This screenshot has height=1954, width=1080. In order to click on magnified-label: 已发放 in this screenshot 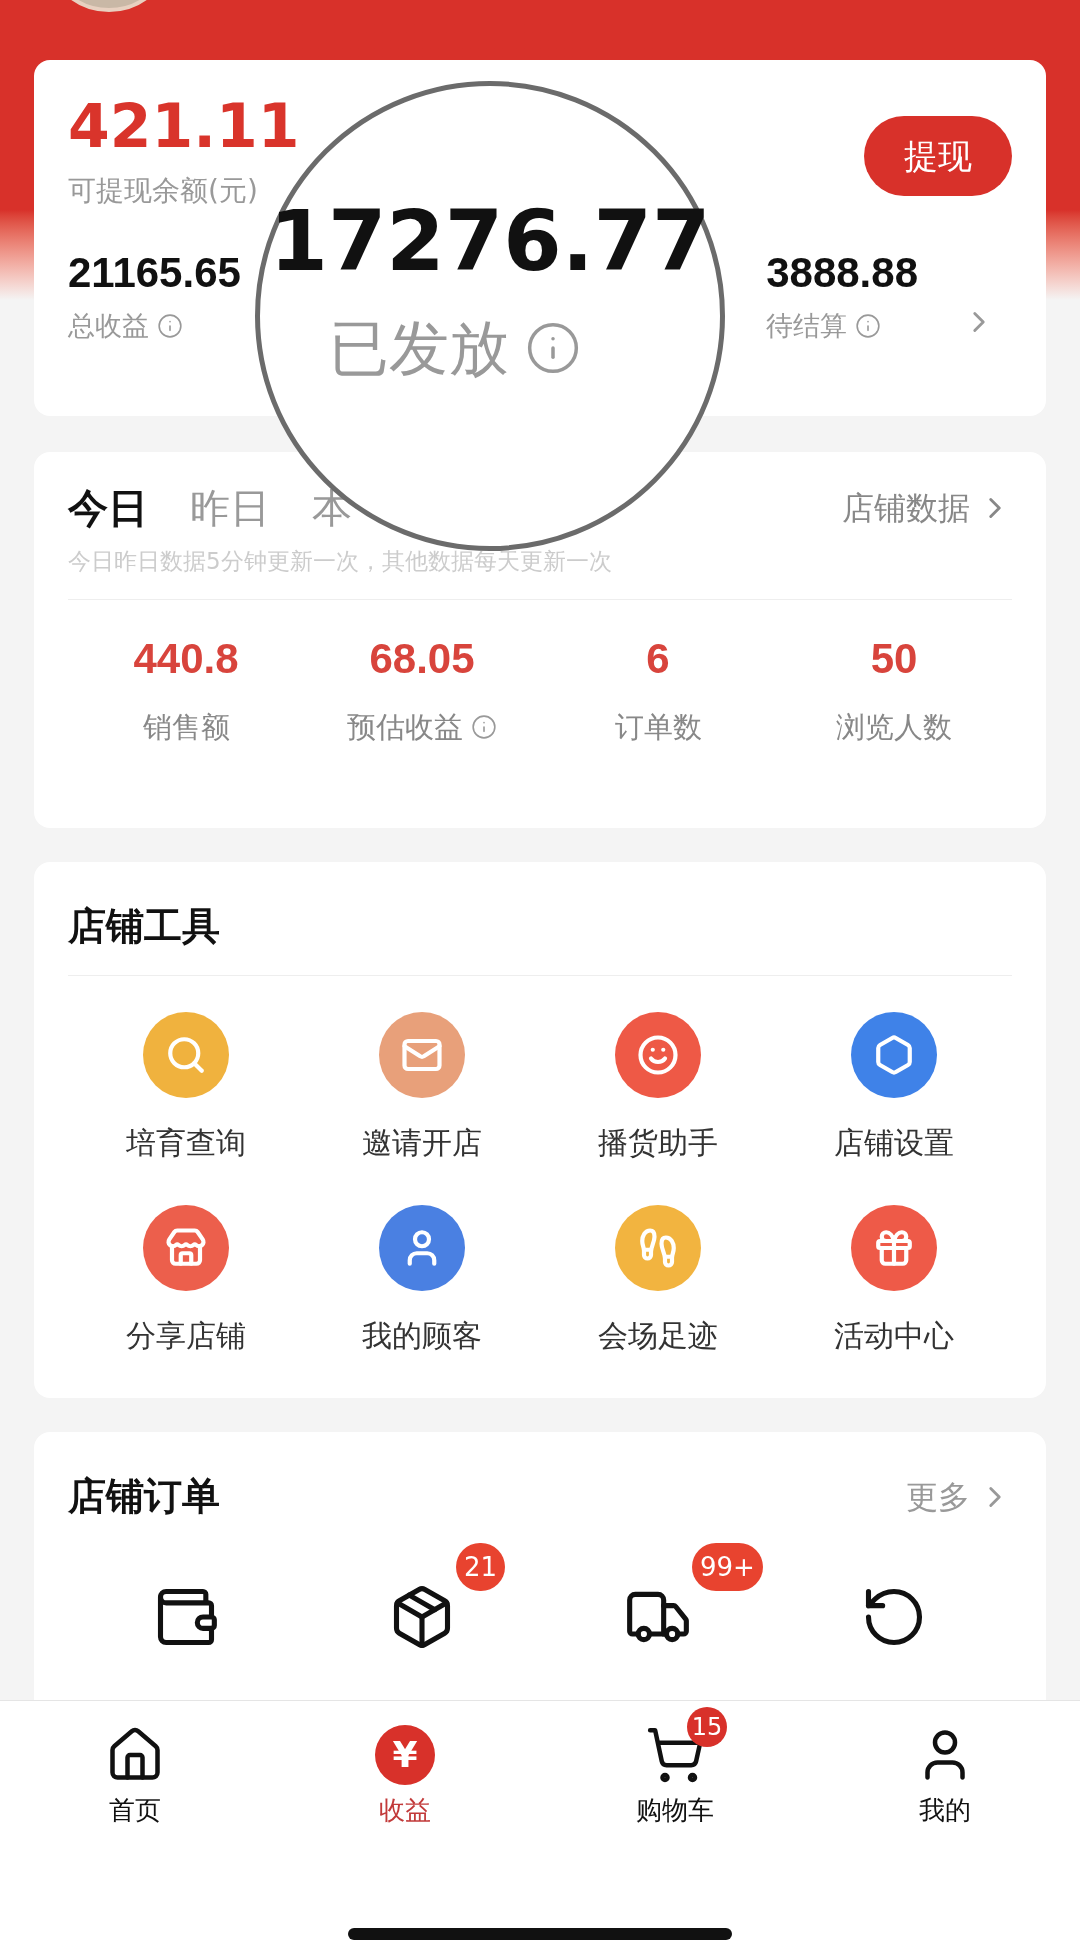, I will do `click(419, 348)`.